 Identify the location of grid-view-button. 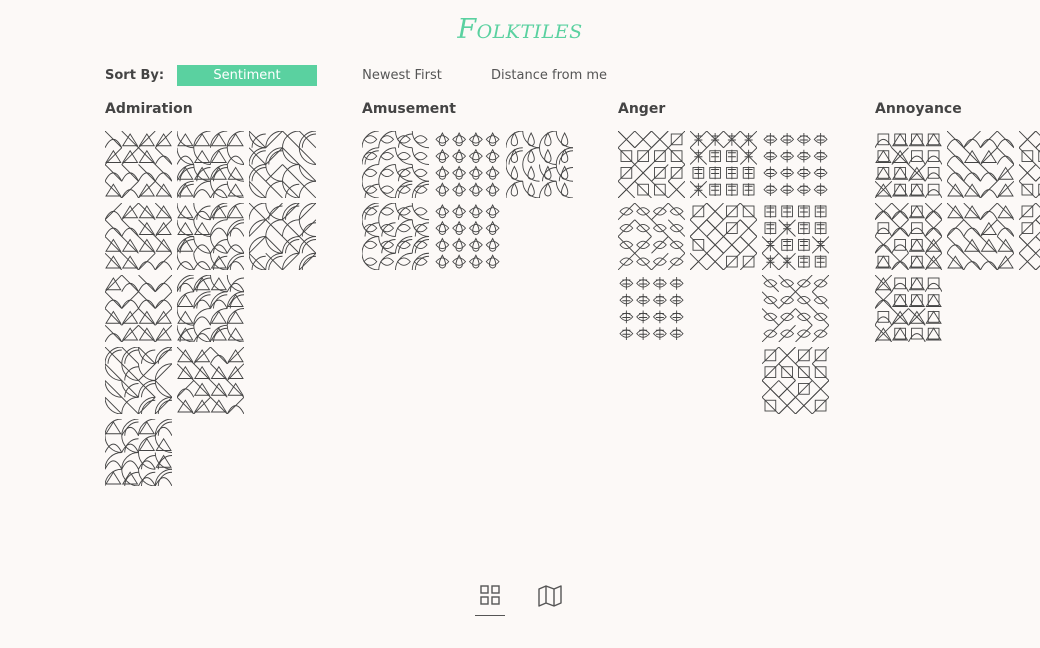
(490, 600).